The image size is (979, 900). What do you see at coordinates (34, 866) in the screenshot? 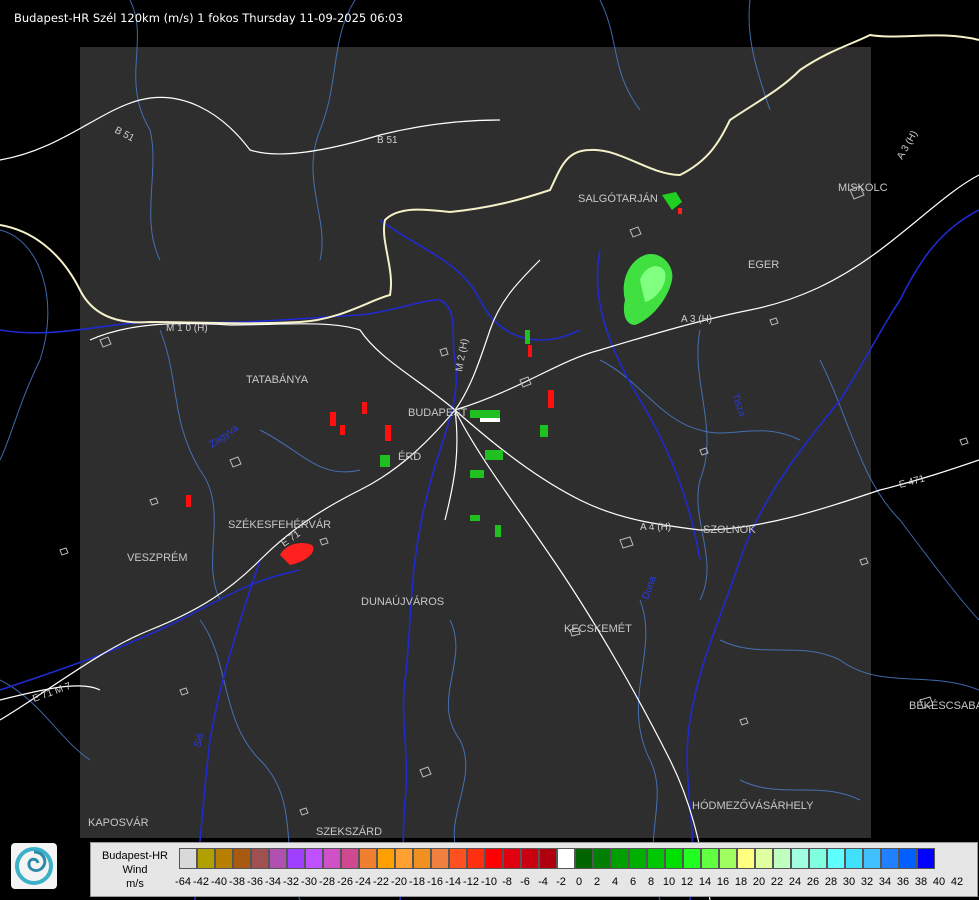
I see `radar-swirl-logo-icon` at bounding box center [34, 866].